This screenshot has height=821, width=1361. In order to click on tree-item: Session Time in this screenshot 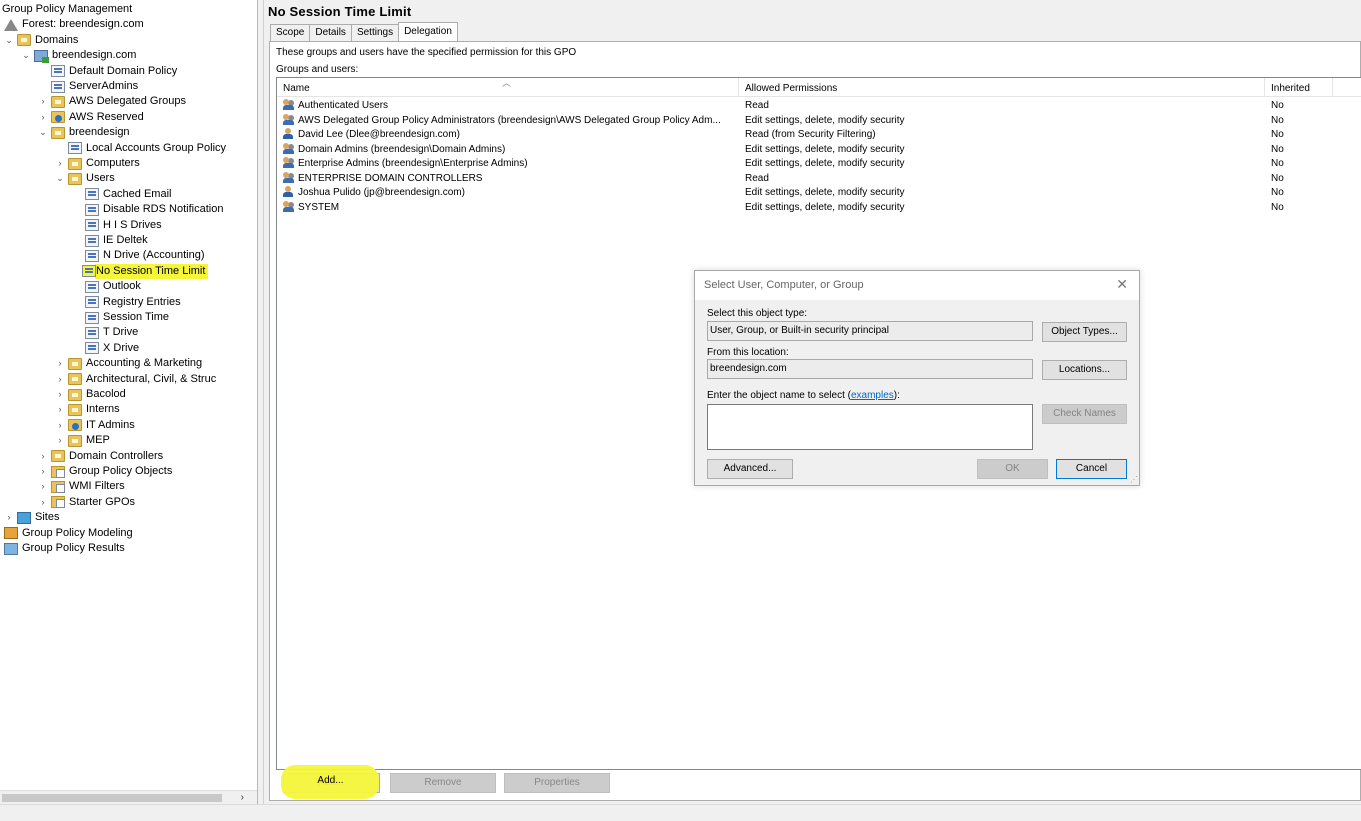, I will do `click(120, 317)`.